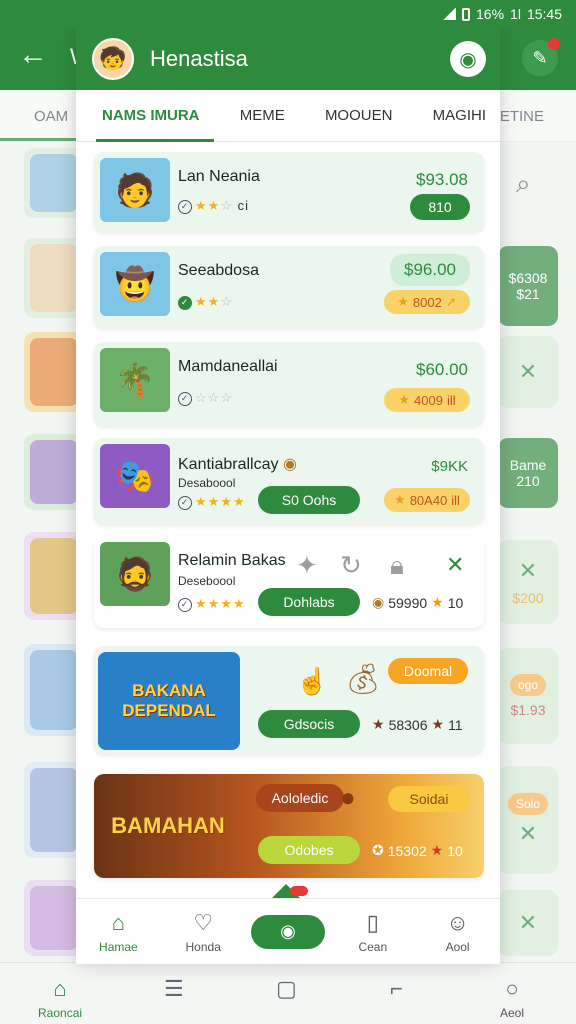  I want to click on list-item: 🧑 Lan Neania ✓ ★★☆ ci $93.08 810, so click(289, 192).